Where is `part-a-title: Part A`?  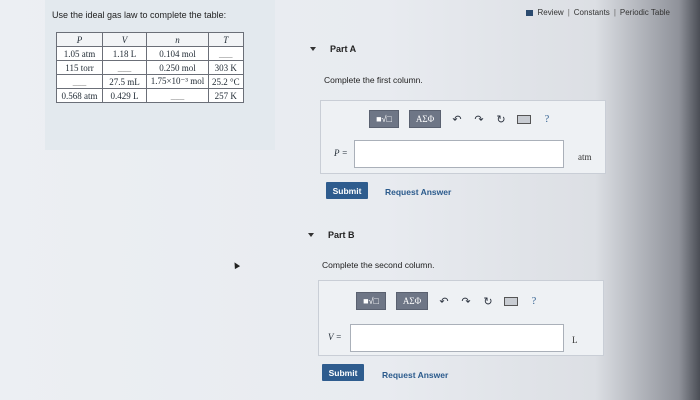
part-a-title: Part A is located at coordinates (343, 49).